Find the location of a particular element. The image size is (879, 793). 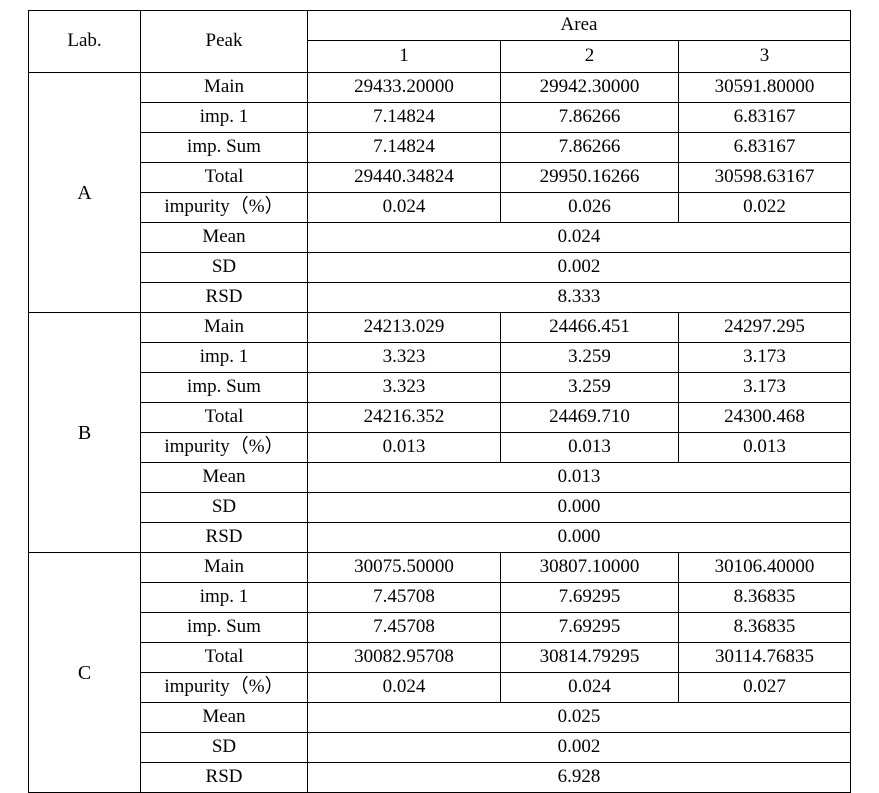

table-row: imp. Sum 7.45708 7.69295 8.36835 is located at coordinates (440, 627).